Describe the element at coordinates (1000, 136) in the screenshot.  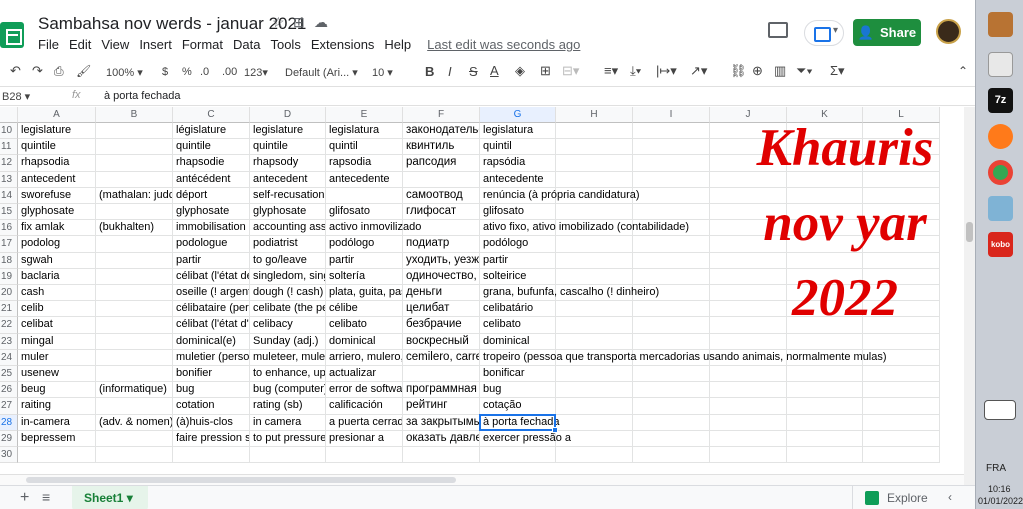
I see `firefox-icon` at that location.